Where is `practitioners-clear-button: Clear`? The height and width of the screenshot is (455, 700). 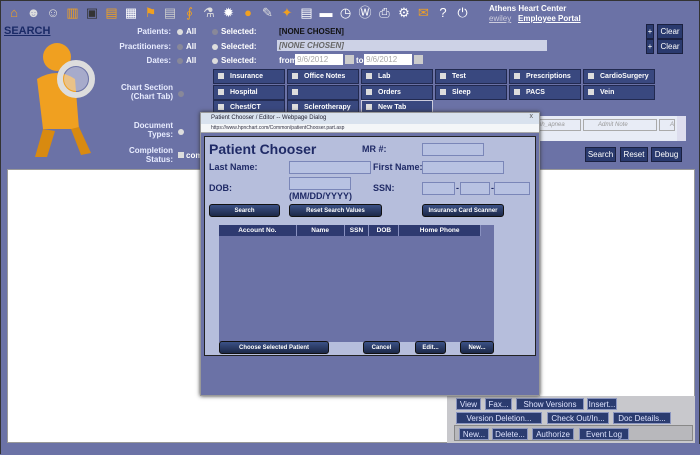 practitioners-clear-button: Clear is located at coordinates (670, 46).